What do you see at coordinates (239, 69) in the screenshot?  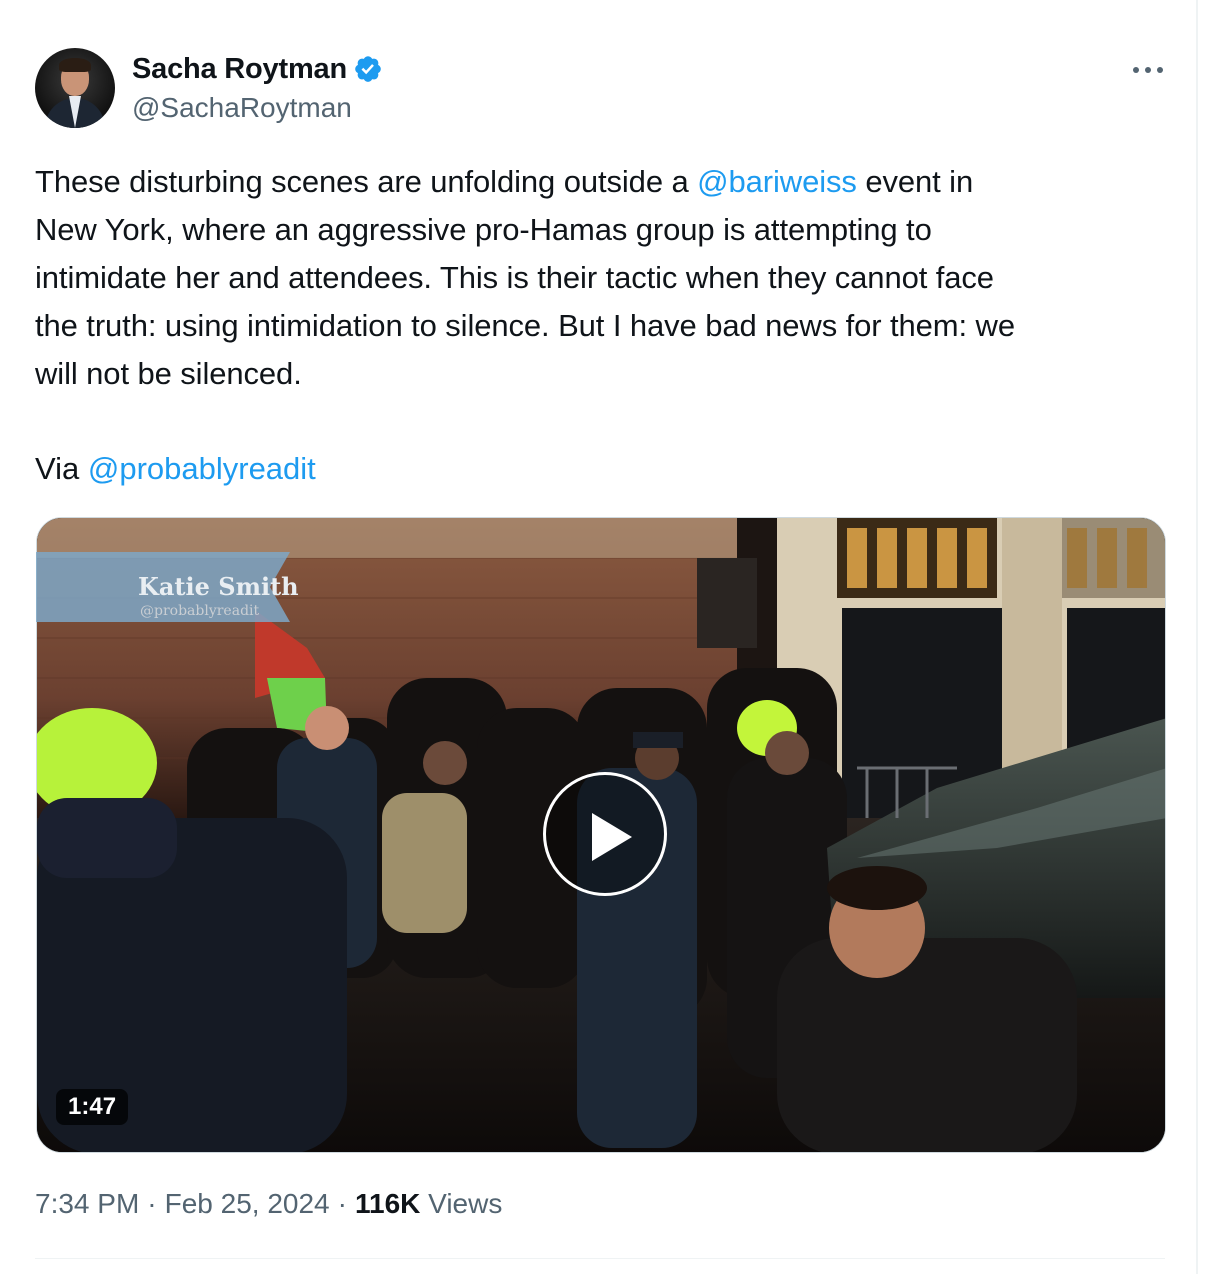 I see `author-display-name: Sacha Roytman` at bounding box center [239, 69].